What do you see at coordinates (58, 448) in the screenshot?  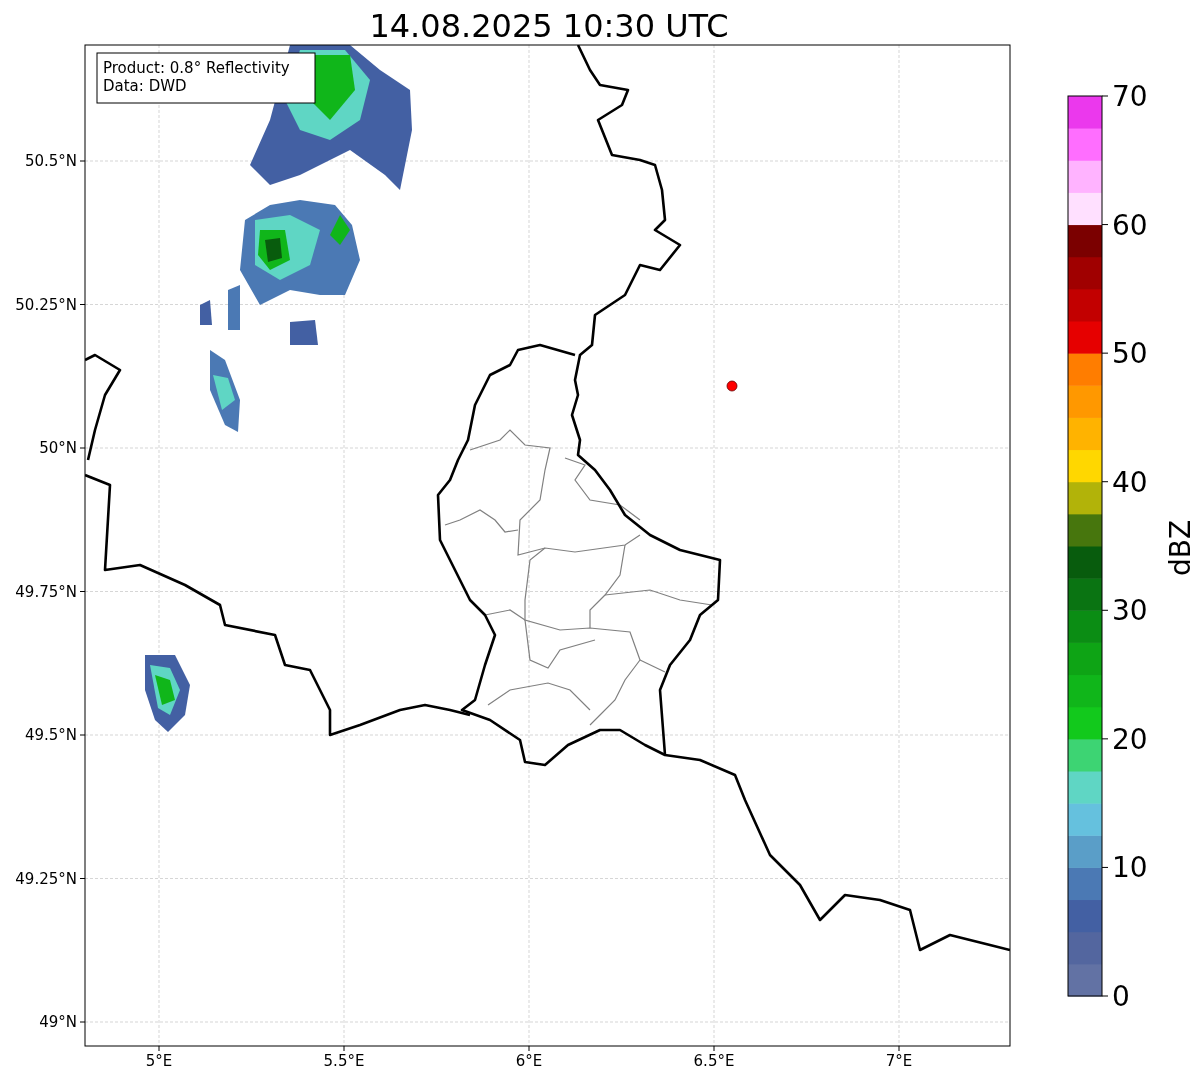 I see `axis-label: 50°N` at bounding box center [58, 448].